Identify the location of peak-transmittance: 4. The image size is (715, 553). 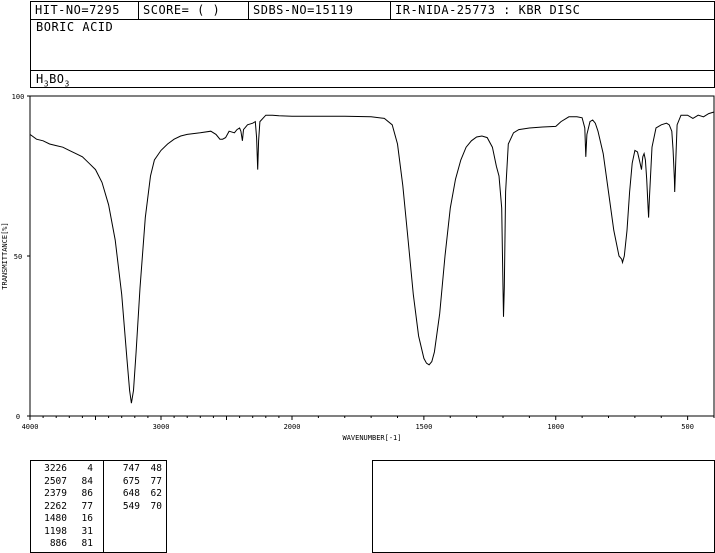
(90, 468).